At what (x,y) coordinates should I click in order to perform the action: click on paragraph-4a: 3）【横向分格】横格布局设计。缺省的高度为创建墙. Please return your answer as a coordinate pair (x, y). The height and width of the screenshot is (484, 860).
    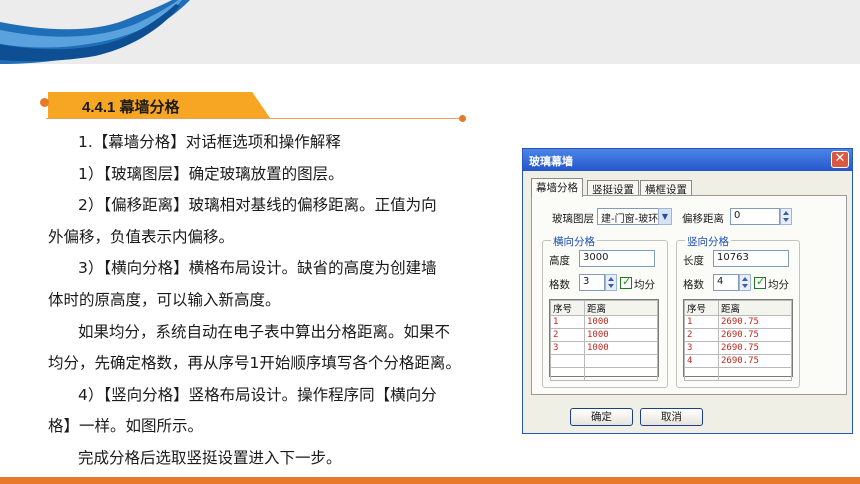
    Looking at the image, I should click on (257, 268).